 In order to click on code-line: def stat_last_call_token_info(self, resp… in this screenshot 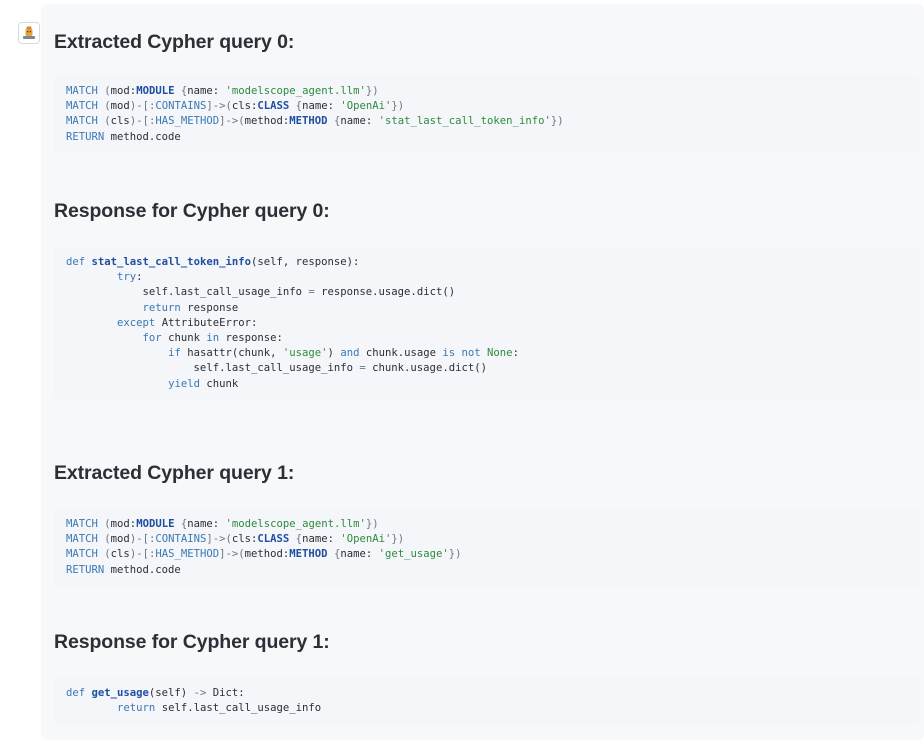, I will do `click(487, 262)`.